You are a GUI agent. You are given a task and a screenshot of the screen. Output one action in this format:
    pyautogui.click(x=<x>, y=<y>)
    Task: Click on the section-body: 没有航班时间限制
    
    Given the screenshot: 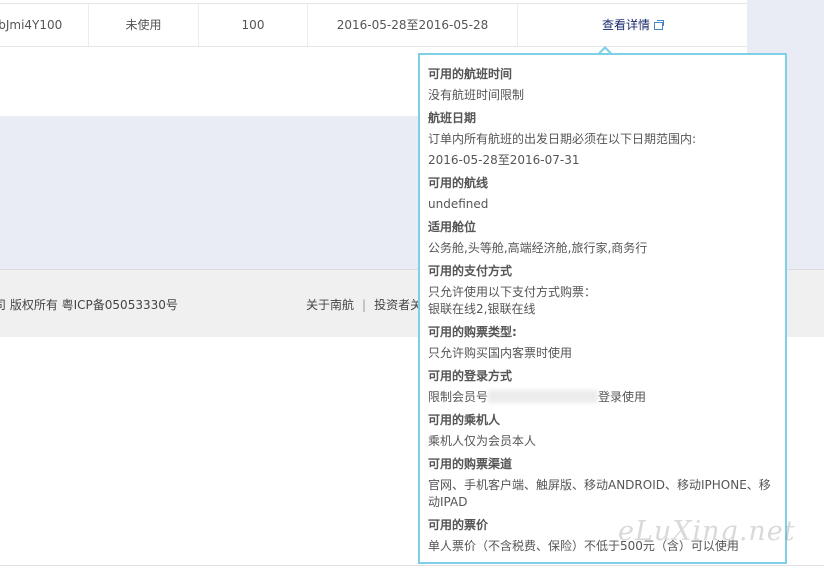 What is the action you would take?
    pyautogui.click(x=602, y=95)
    